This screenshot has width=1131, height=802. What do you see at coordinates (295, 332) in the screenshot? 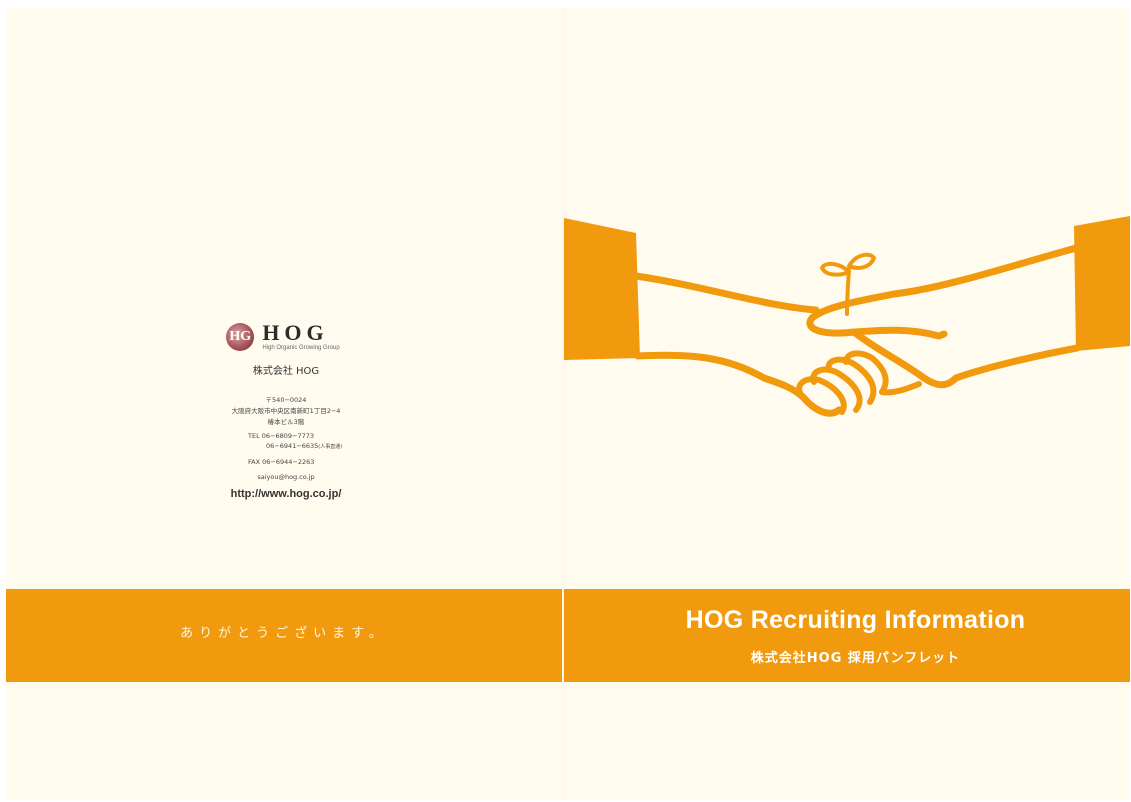
I see `logo-word: HOG` at bounding box center [295, 332].